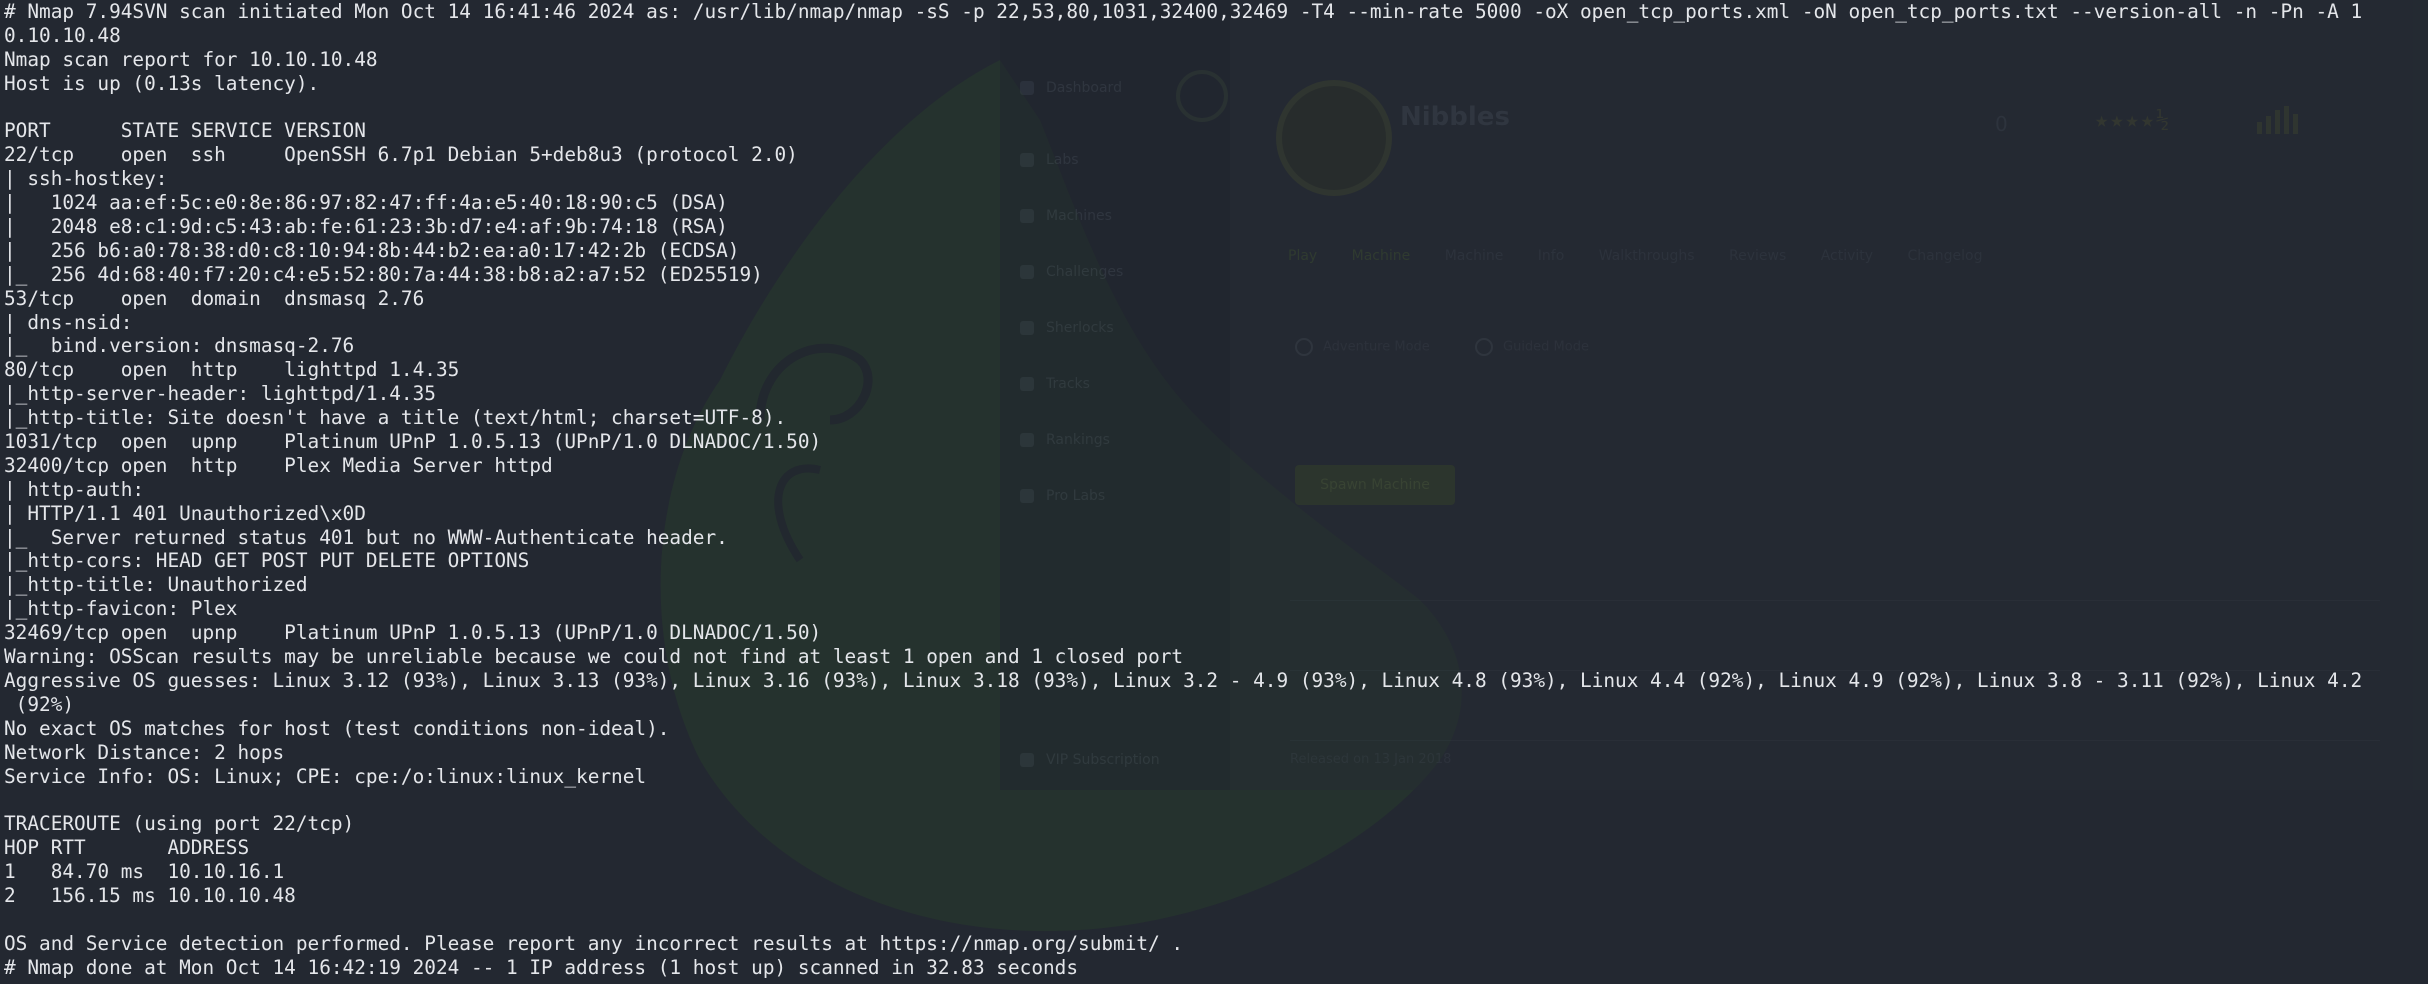 The image size is (2428, 984). What do you see at coordinates (179, 346) in the screenshot?
I see `terminal-line: |_ bind.version: dnsmasq-2.76` at bounding box center [179, 346].